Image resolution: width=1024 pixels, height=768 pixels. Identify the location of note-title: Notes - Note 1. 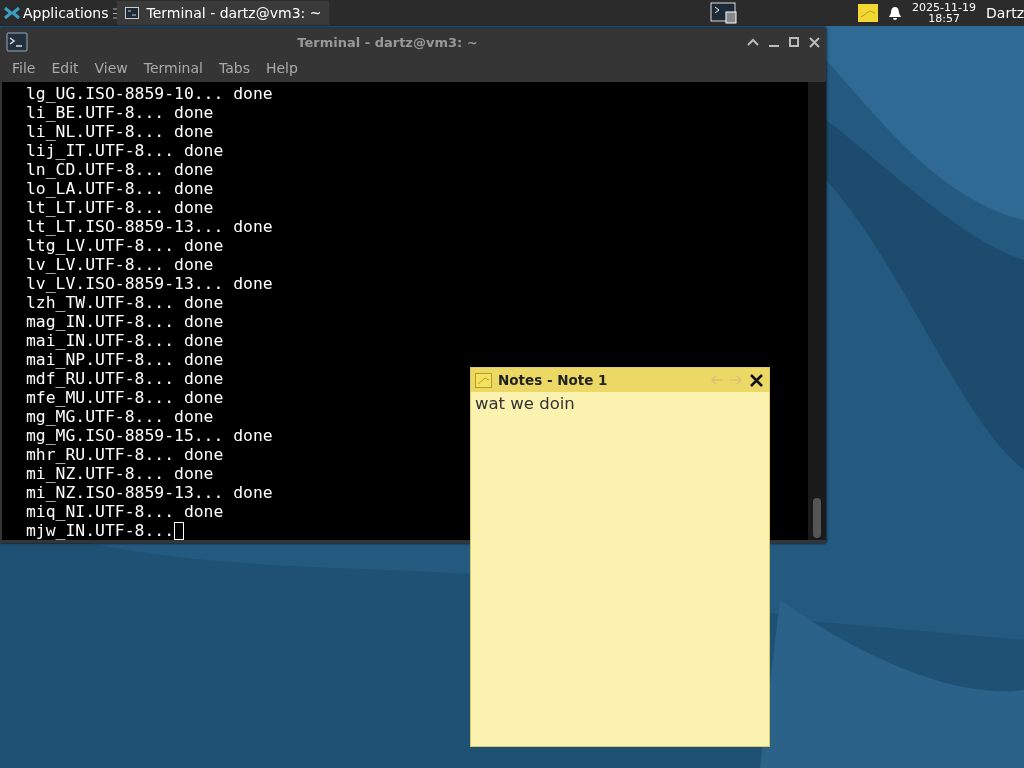
(553, 380).